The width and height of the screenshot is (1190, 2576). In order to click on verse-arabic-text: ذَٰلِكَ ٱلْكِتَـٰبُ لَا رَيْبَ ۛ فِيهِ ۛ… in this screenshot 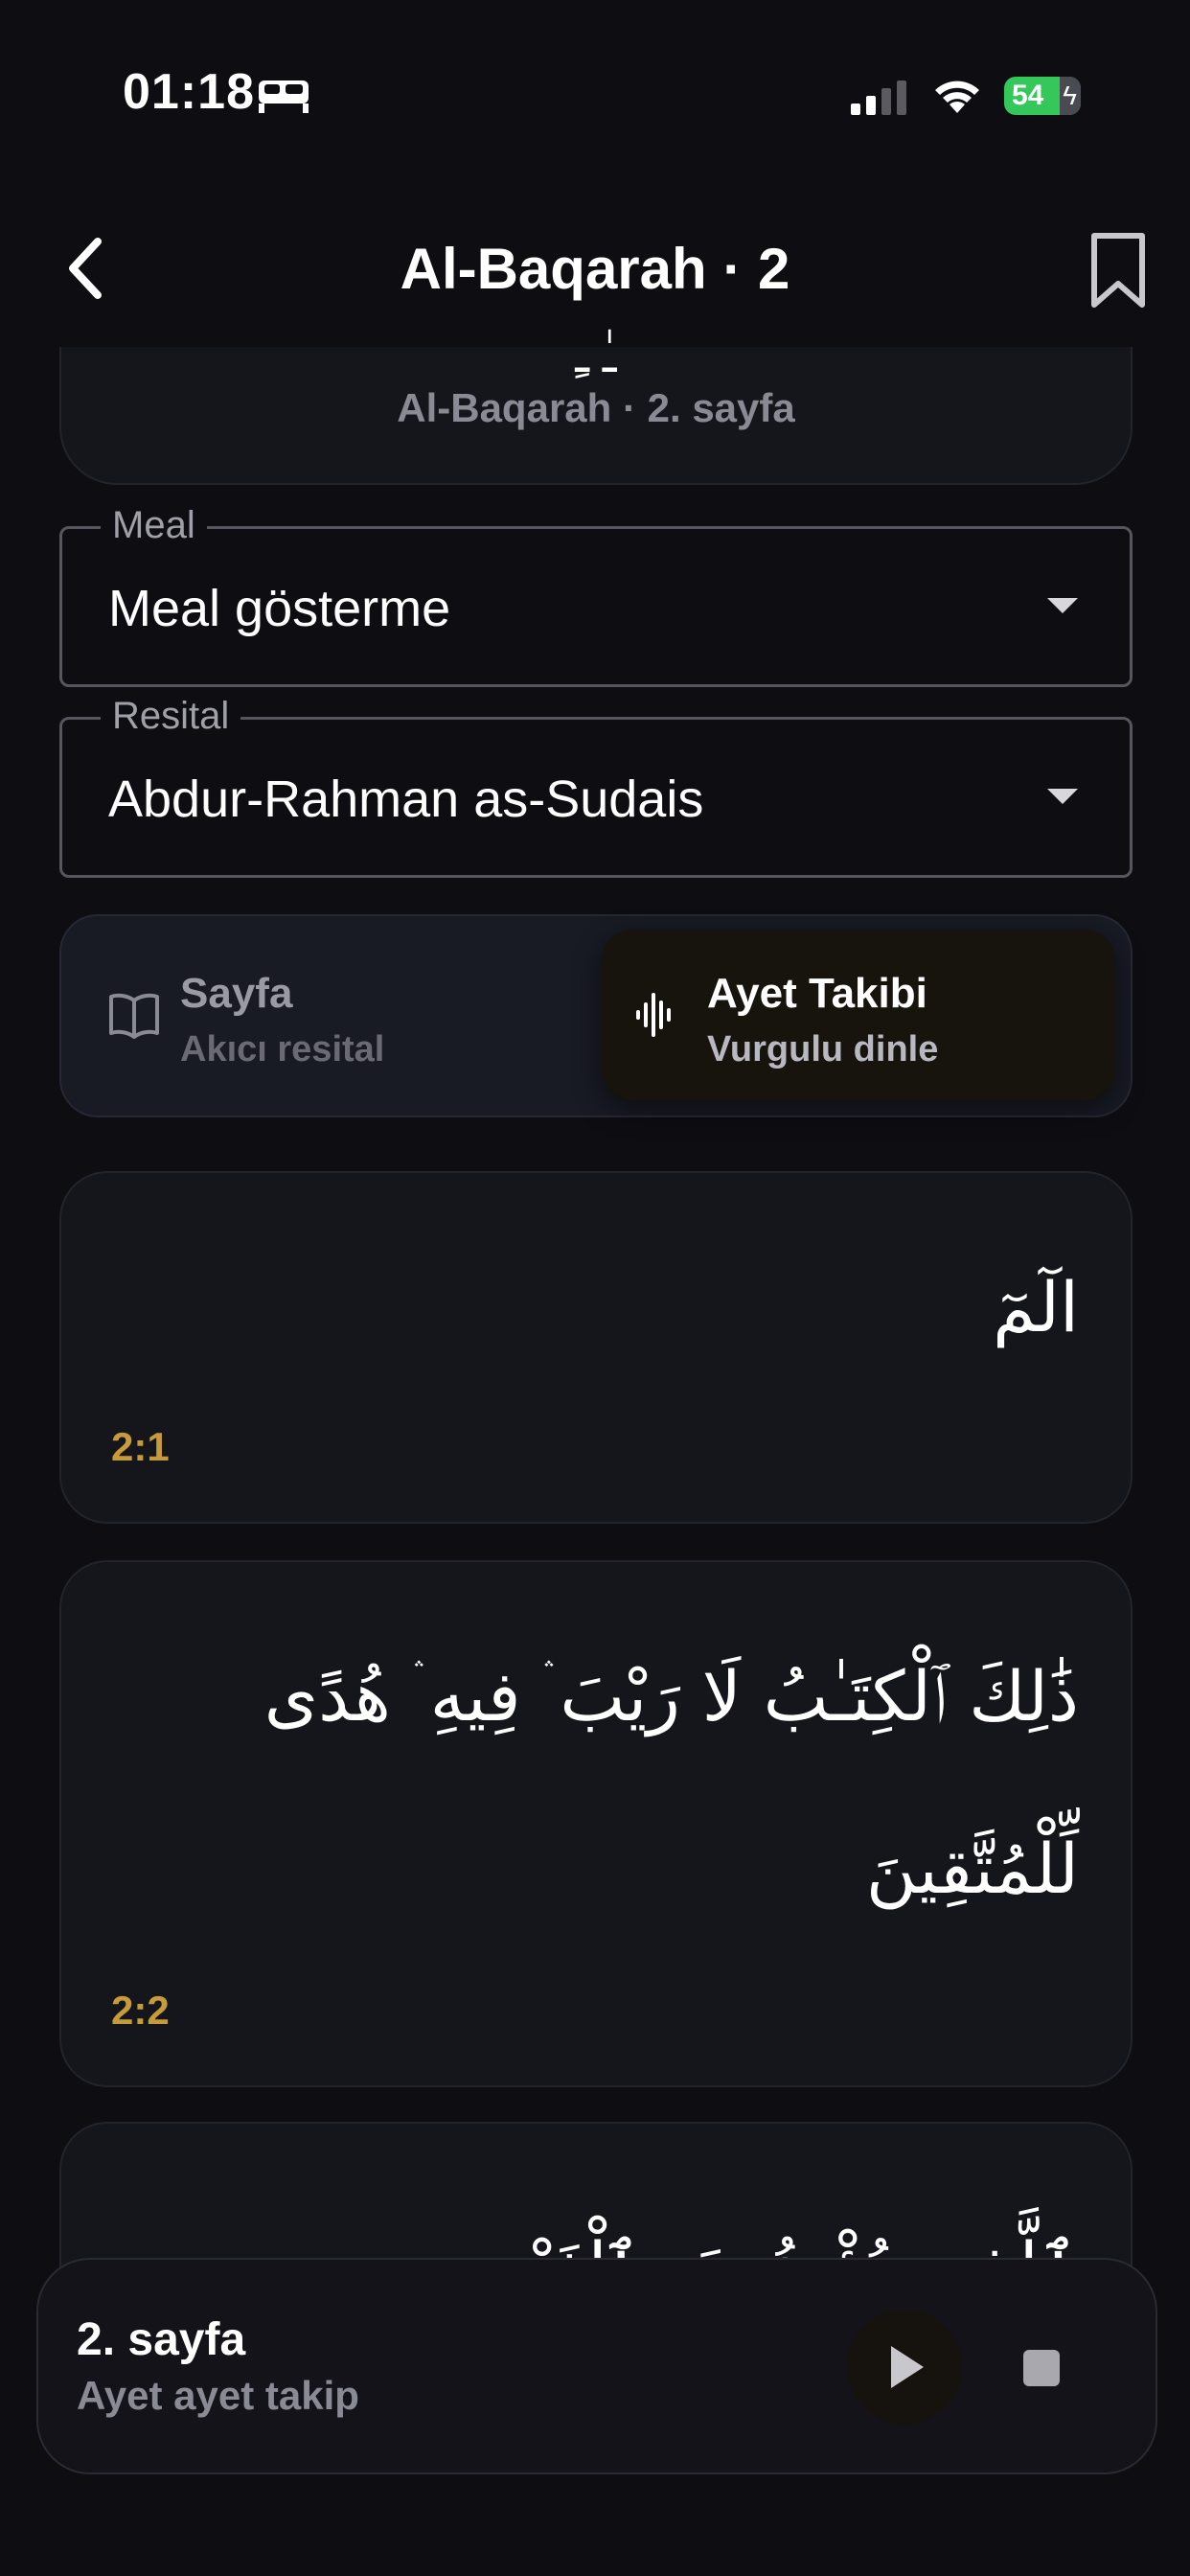, I will do `click(671, 1782)`.